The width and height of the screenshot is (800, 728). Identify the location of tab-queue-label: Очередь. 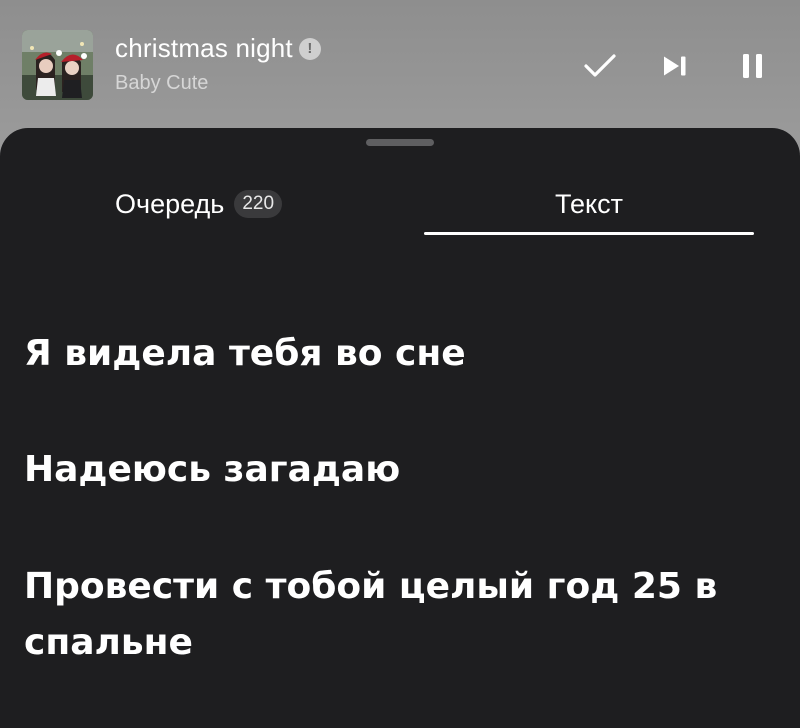
(170, 203).